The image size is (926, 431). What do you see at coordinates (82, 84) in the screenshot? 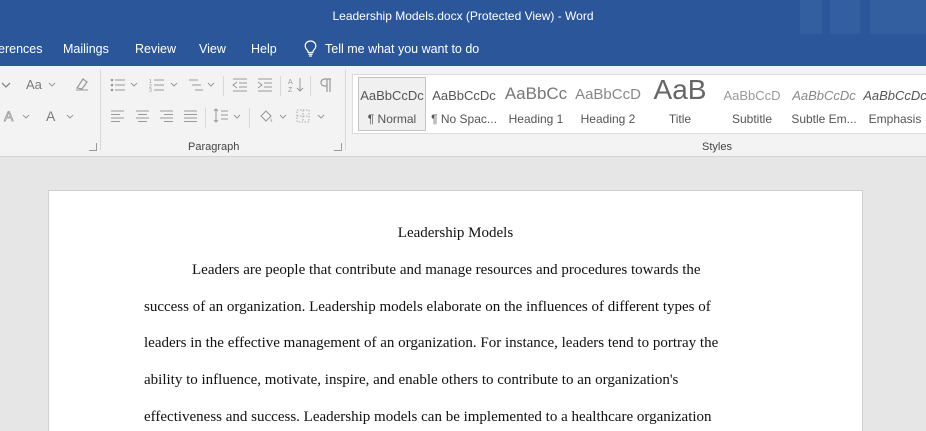
I see `clear-formatting-icon` at bounding box center [82, 84].